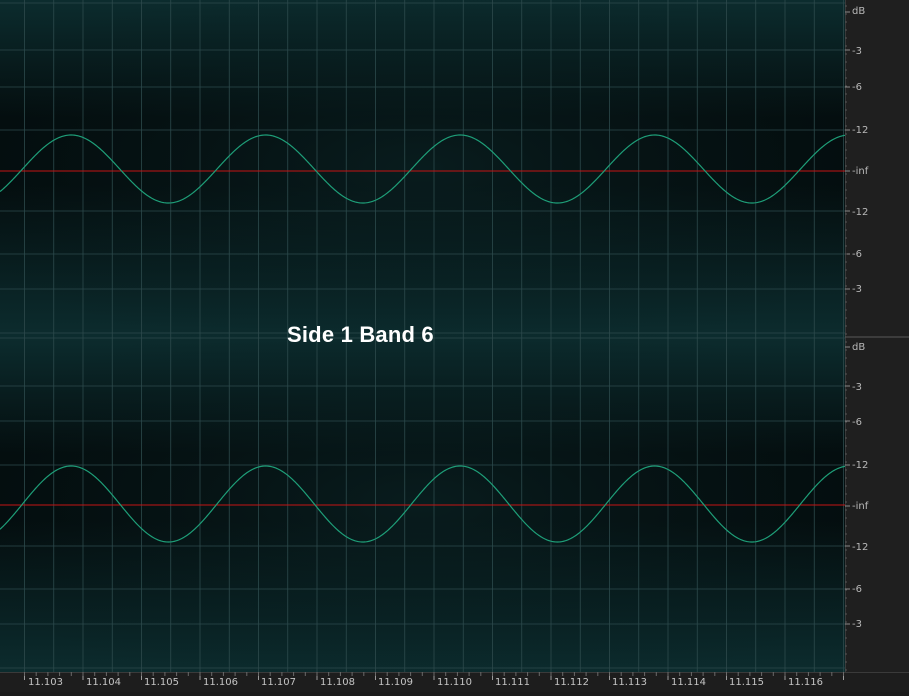 The width and height of the screenshot is (909, 696). What do you see at coordinates (857, 289) in the screenshot?
I see `db-label-ch1-3-bottom: -3` at bounding box center [857, 289].